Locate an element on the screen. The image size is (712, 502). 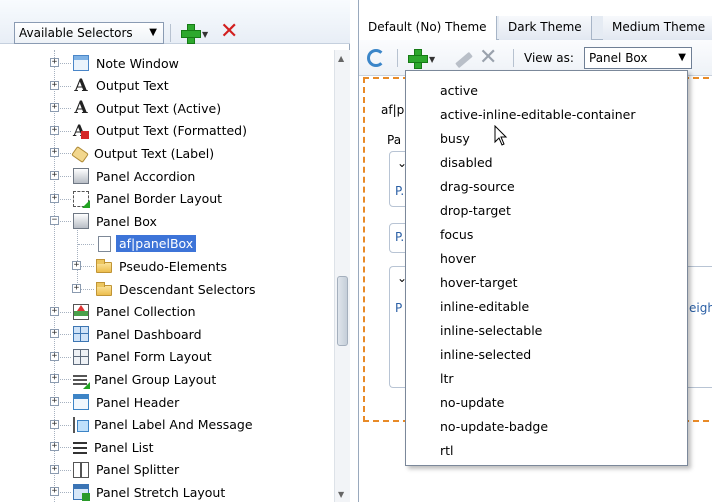
menu-item: hover-target is located at coordinates (546, 282).